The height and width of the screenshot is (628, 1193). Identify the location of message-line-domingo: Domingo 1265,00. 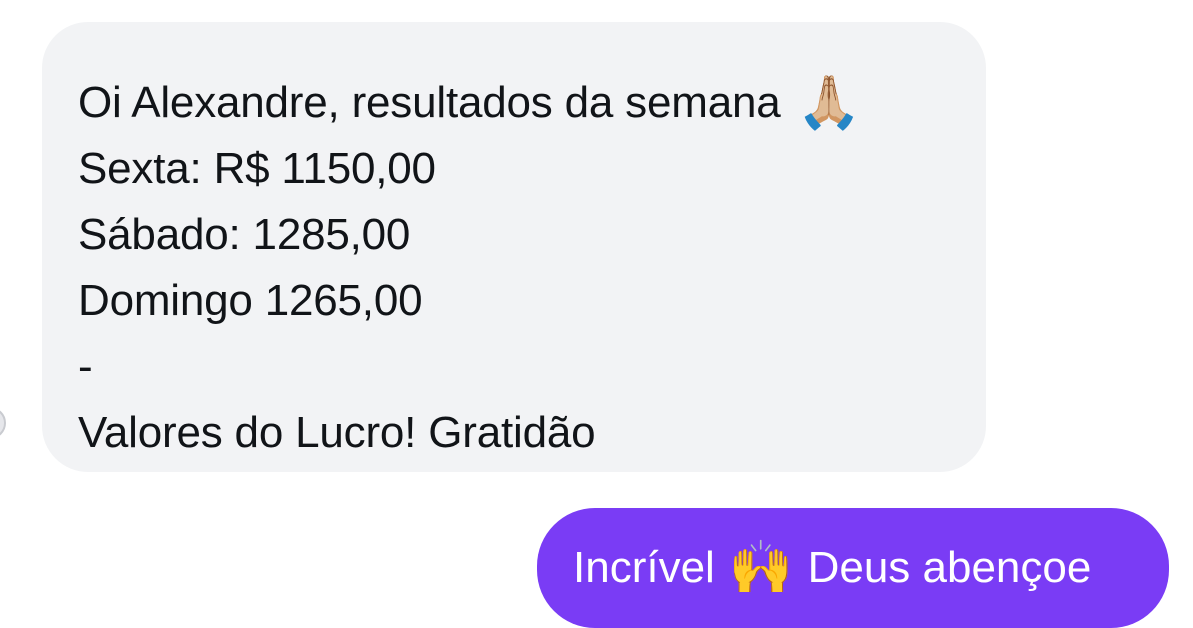
(250, 300).